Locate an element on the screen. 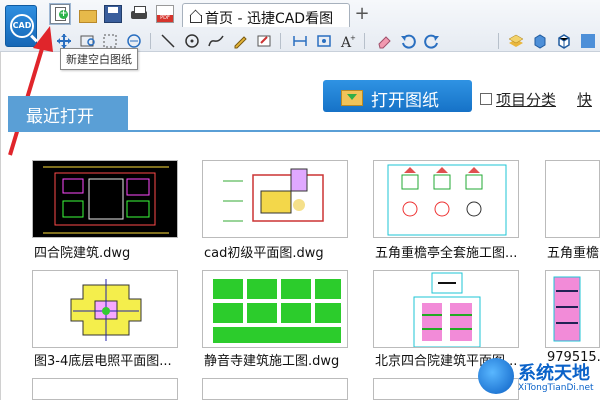  open-drawing-button: 打开图纸 is located at coordinates (397, 96).